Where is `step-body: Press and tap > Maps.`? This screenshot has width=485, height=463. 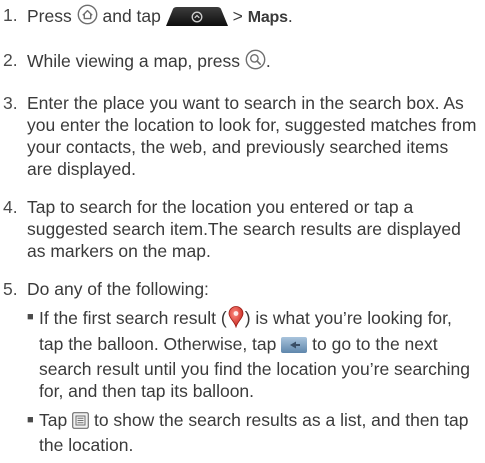 step-body: Press and tap > Maps. is located at coordinates (252, 17).